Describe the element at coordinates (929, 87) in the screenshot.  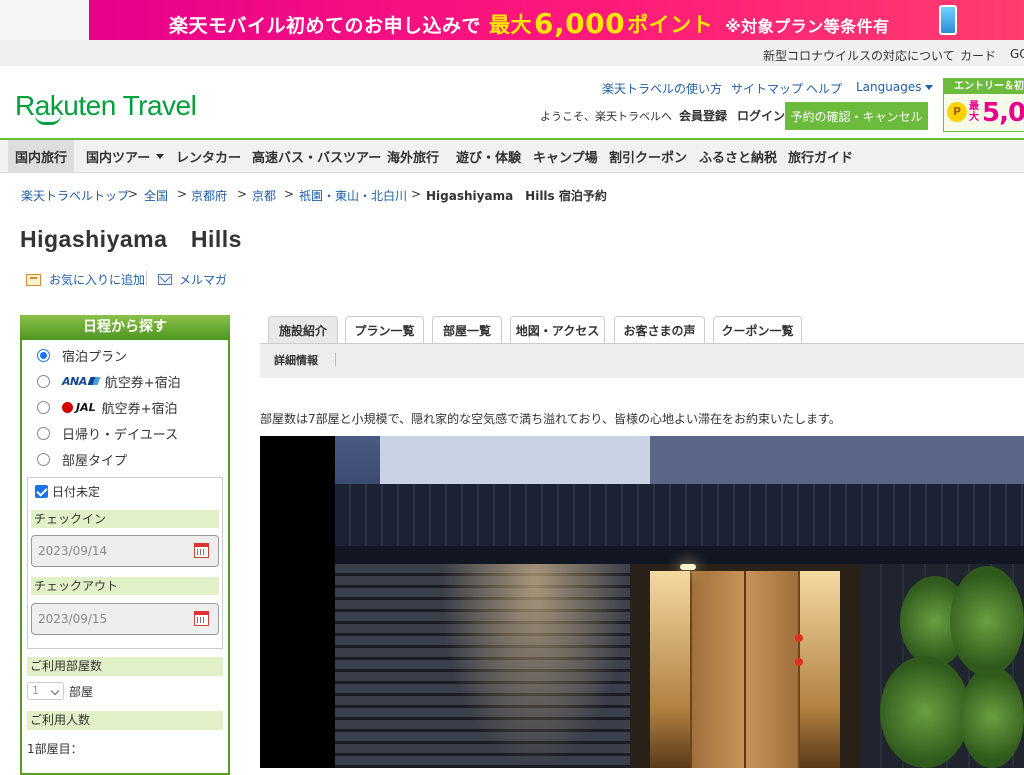
I see `caret-down-icon` at that location.